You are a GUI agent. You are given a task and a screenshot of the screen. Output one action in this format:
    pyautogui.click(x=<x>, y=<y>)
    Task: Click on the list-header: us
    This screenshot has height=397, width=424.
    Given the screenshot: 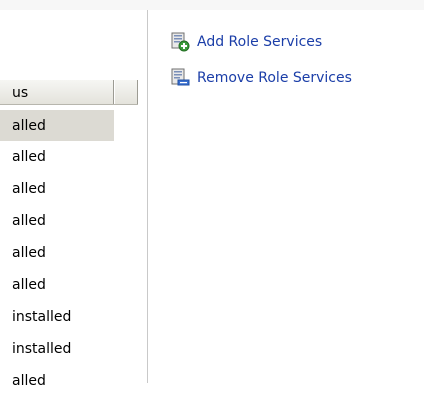 What is the action you would take?
    pyautogui.click(x=69, y=92)
    